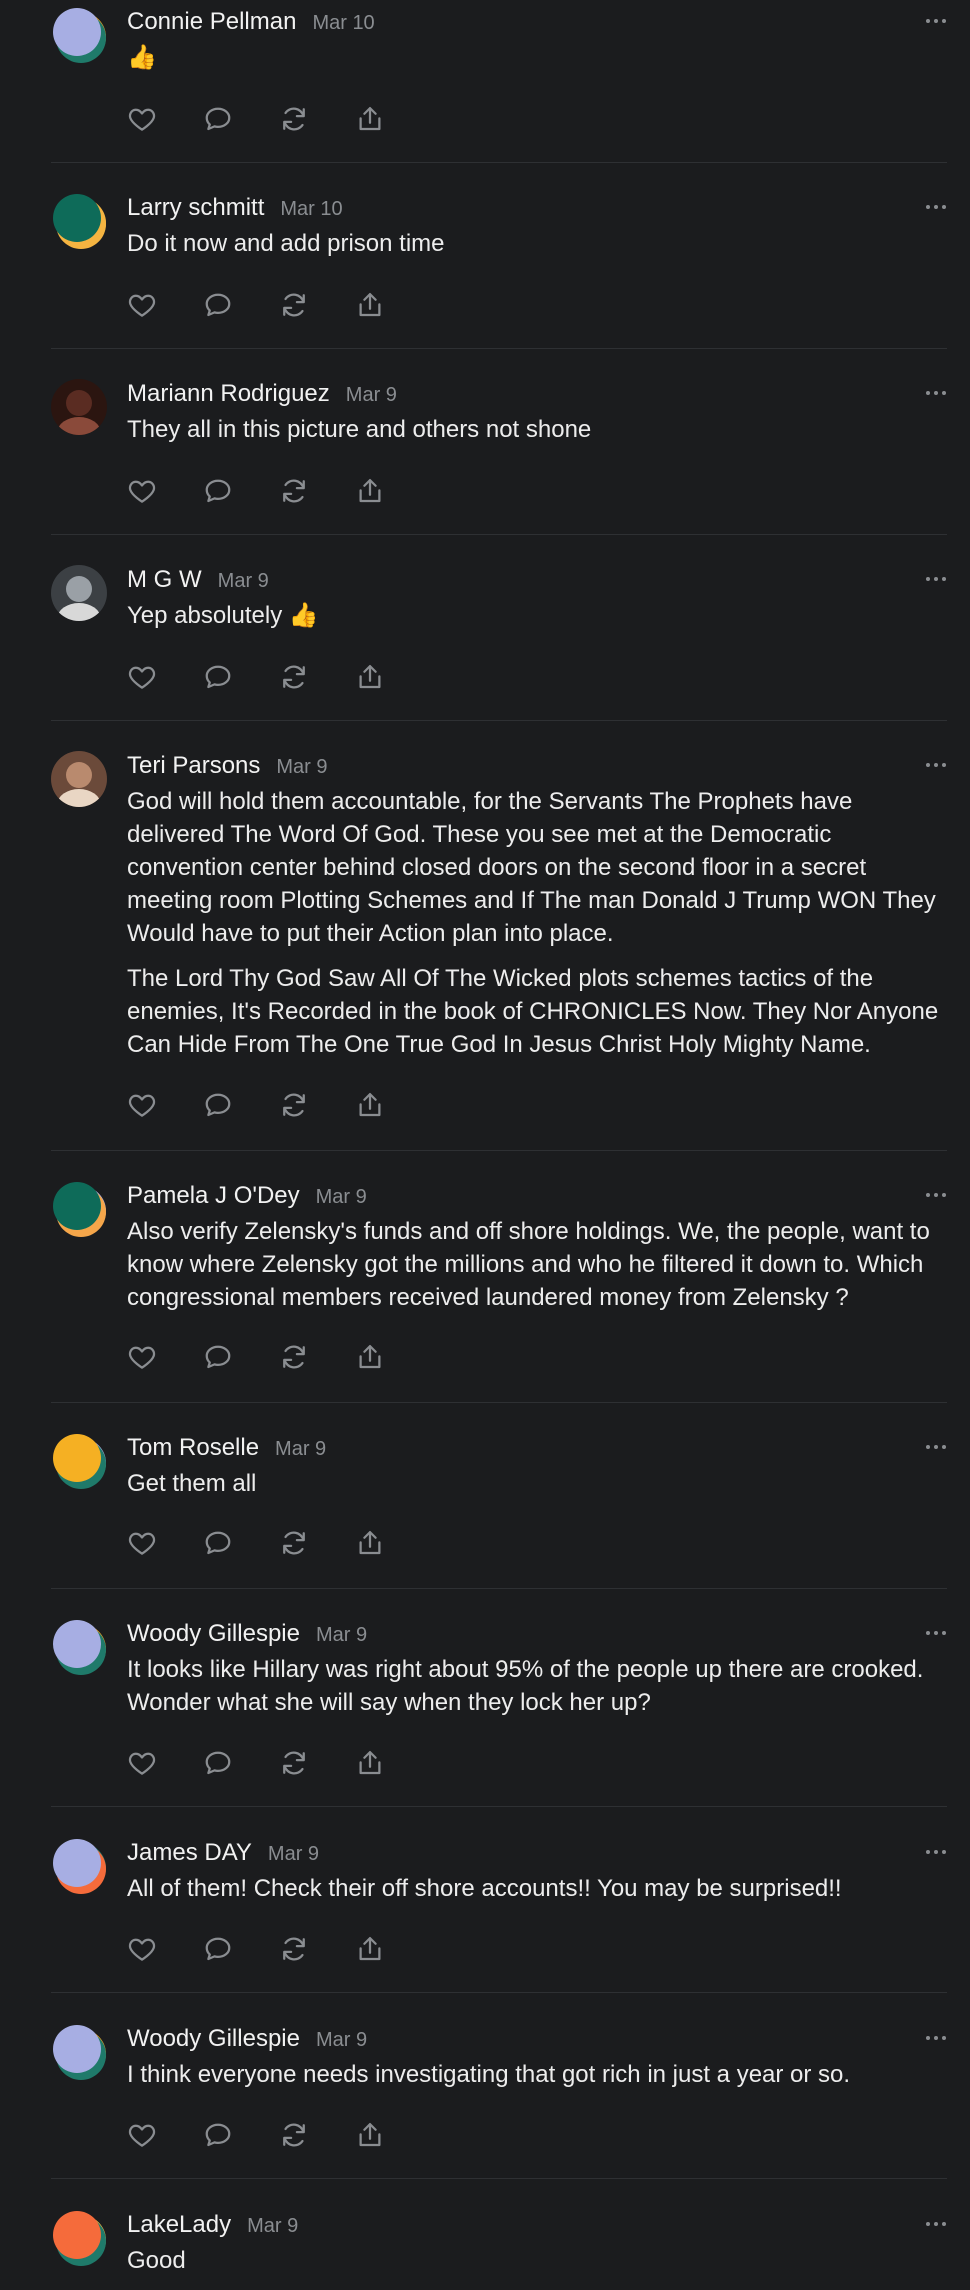 The image size is (970, 2290). I want to click on author-name: Pamela J O'Dey, so click(213, 1196).